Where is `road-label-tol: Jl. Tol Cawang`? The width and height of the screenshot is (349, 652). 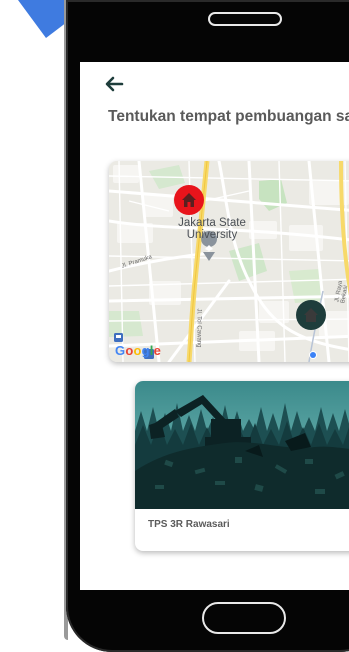
road-label-tol: Jl. Tol Cawang is located at coordinates (198, 328).